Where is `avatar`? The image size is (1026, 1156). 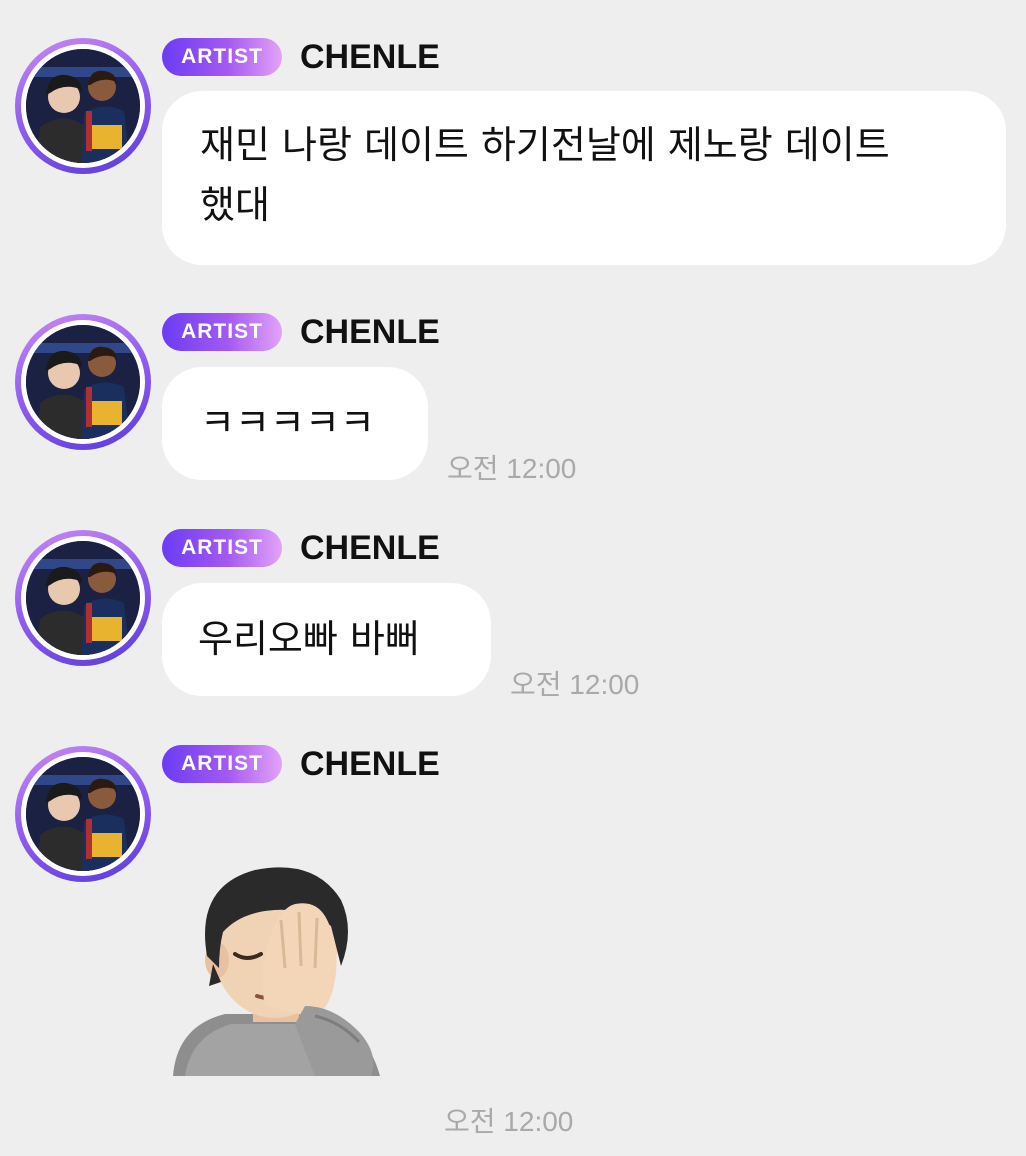 avatar is located at coordinates (83, 814).